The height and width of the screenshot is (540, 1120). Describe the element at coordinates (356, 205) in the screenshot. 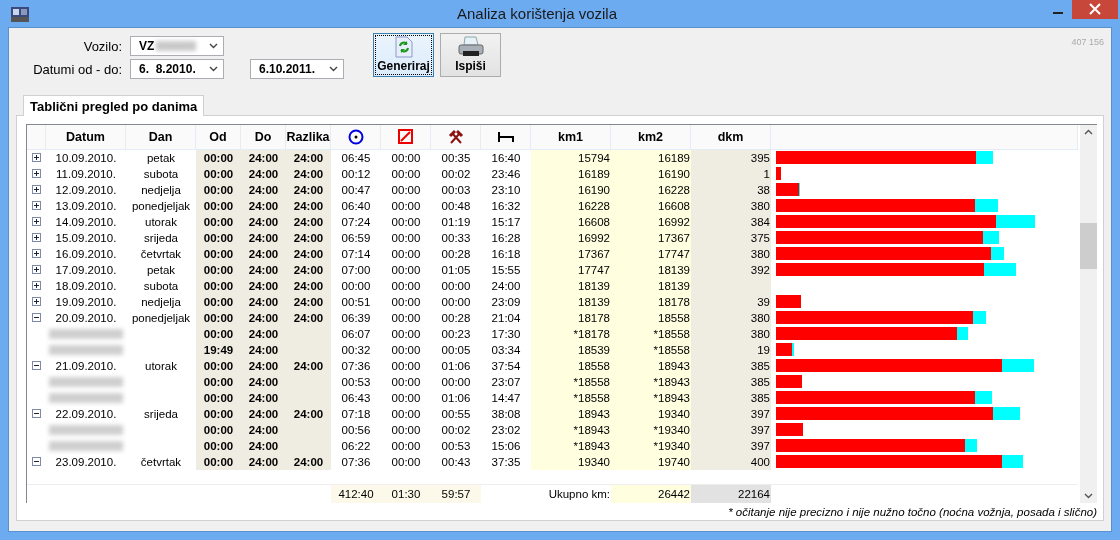

I see `table-cell: 06:40` at that location.